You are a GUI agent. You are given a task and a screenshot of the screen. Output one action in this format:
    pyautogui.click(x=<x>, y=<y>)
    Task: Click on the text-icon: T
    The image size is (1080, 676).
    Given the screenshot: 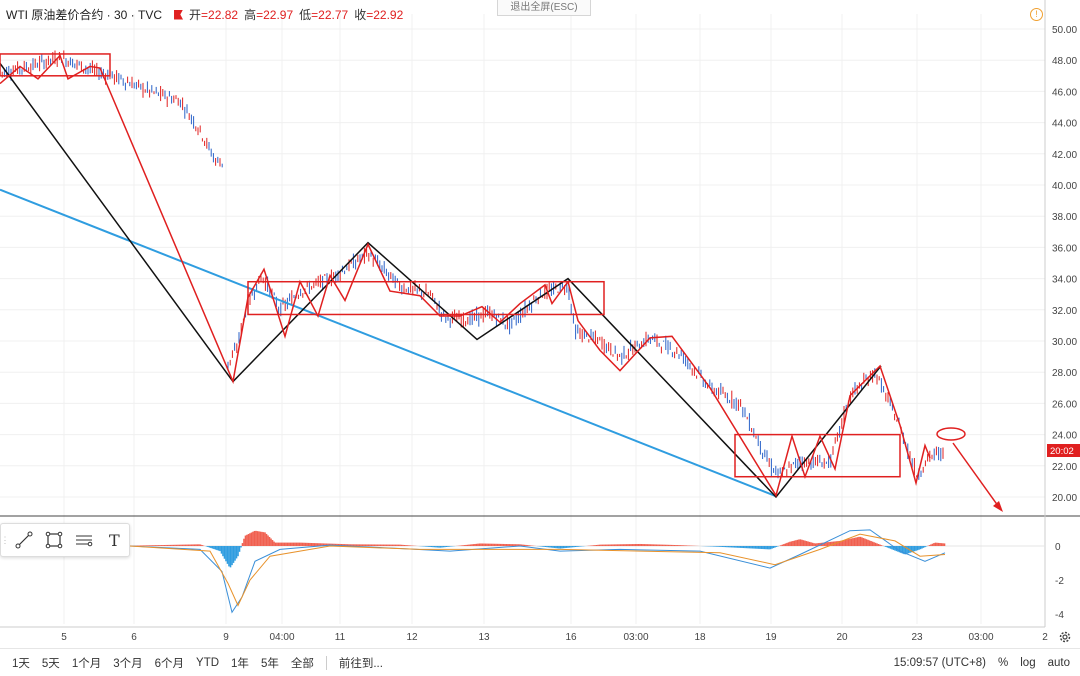 What is the action you would take?
    pyautogui.click(x=114, y=540)
    